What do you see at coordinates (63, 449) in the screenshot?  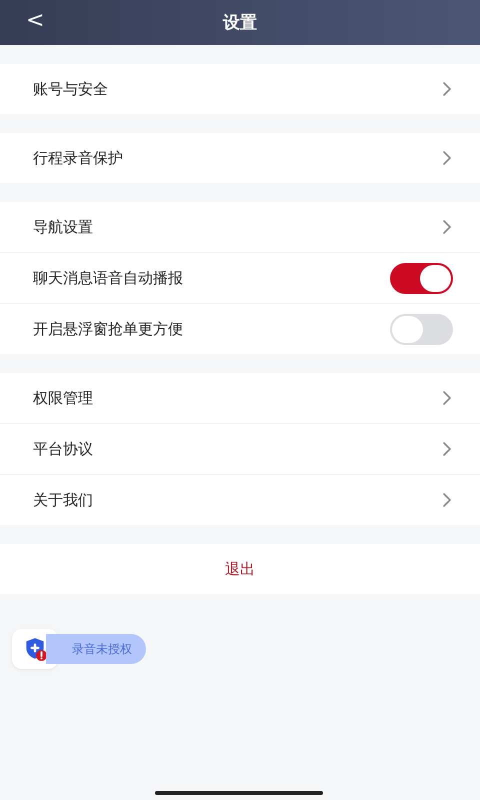 I see `item-label: 平台协议` at bounding box center [63, 449].